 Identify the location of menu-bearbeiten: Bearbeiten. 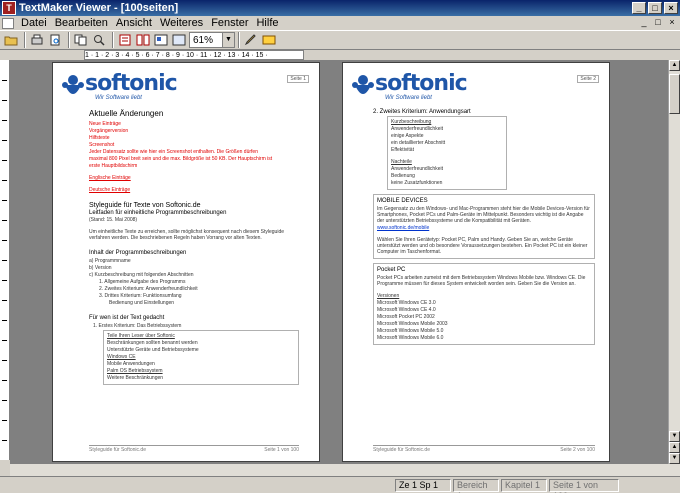
(81, 23).